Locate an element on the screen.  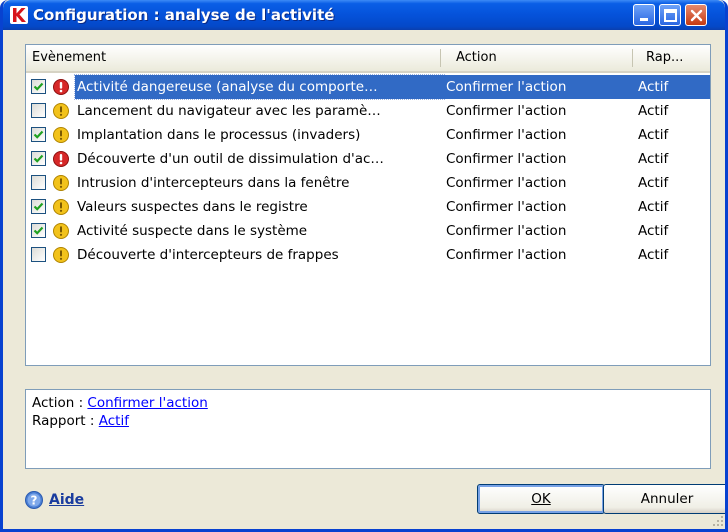
event-cell: Valeurs suspectes dans le registre is located at coordinates (192, 207).